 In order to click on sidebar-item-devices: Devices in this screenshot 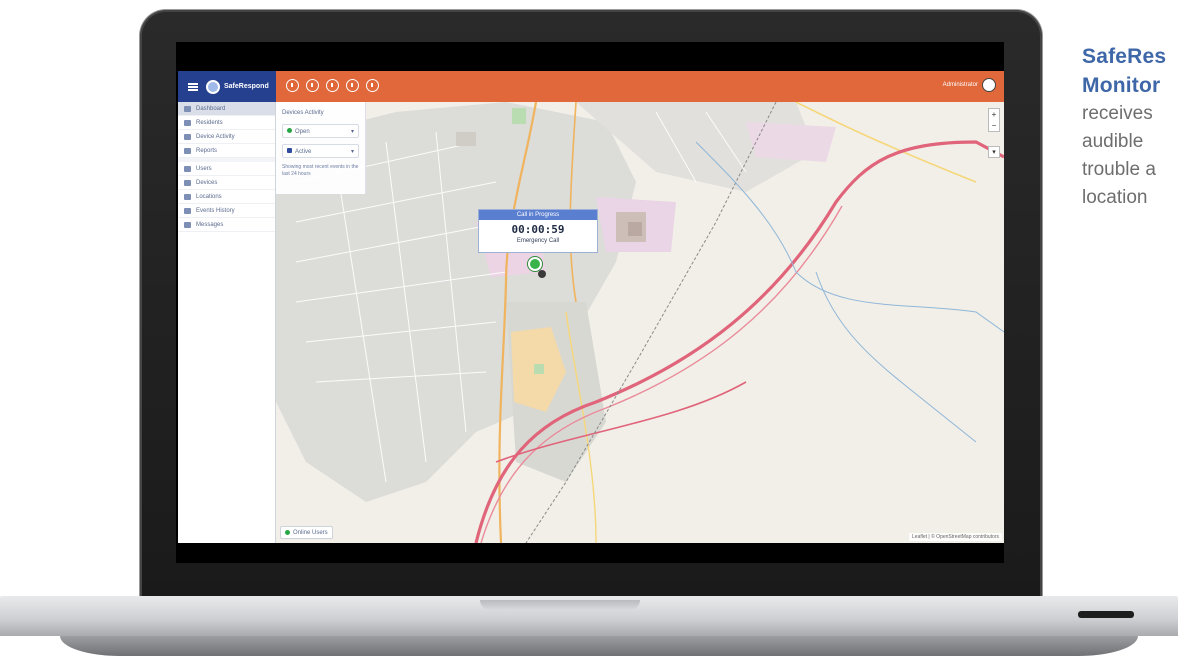, I will do `click(226, 183)`.